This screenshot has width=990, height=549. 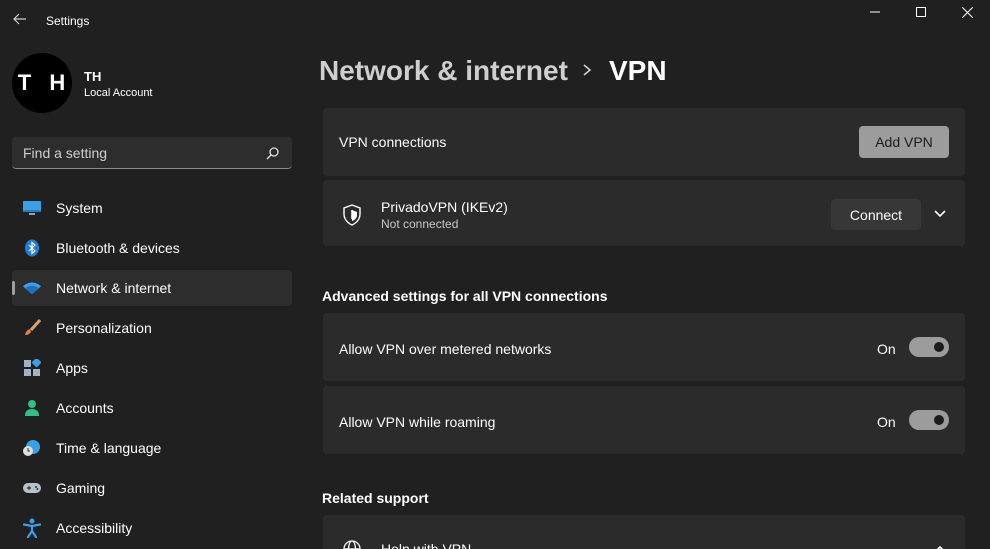 What do you see at coordinates (420, 224) in the screenshot?
I see `vpn-status: Not connected` at bounding box center [420, 224].